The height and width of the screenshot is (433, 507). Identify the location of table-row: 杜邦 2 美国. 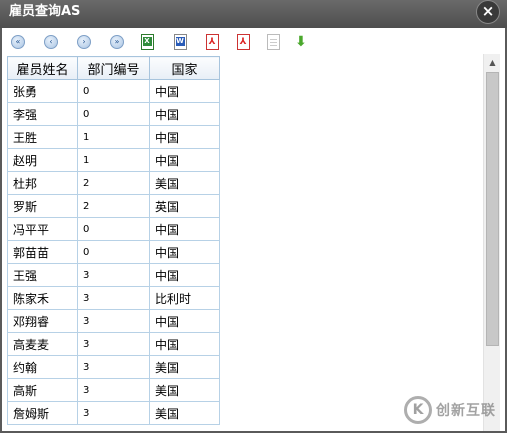
(113, 183).